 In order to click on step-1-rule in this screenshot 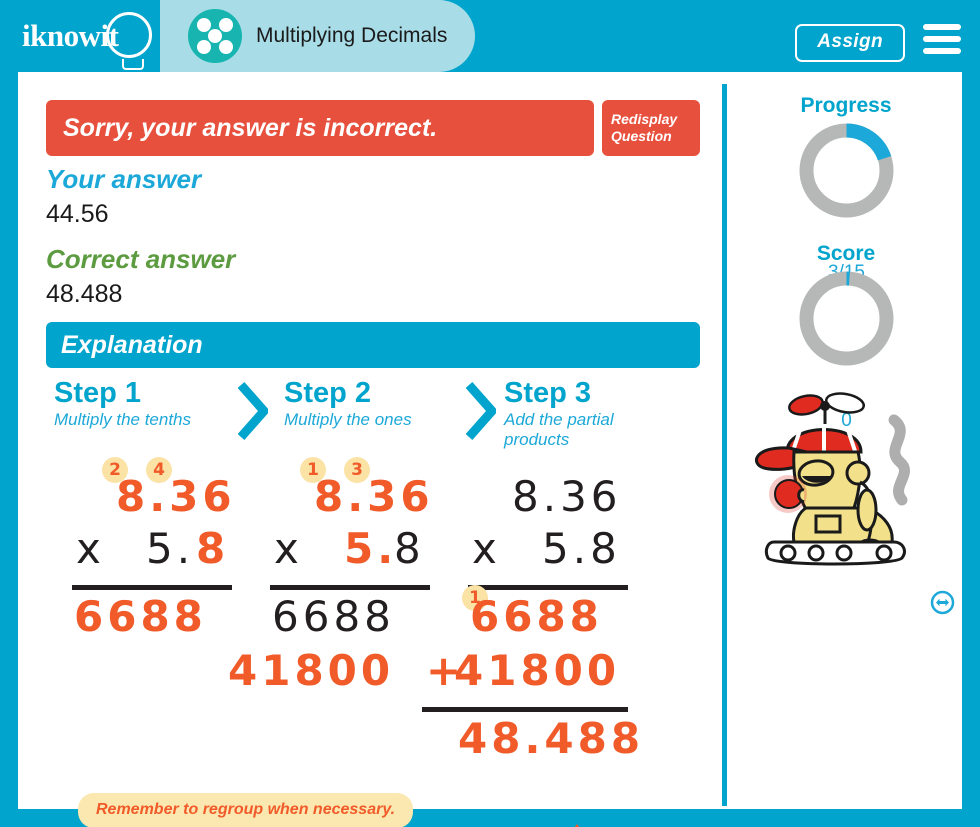, I will do `click(152, 587)`.